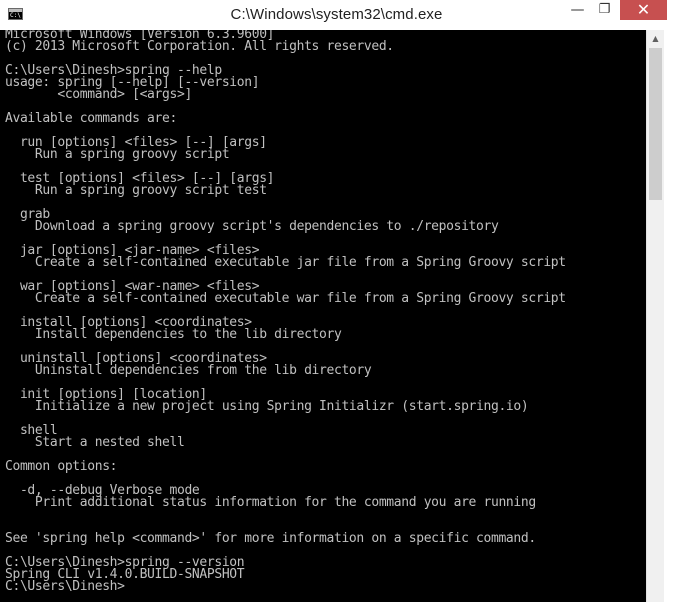  Describe the element at coordinates (668, 316) in the screenshot. I see `window-frame-right` at that location.